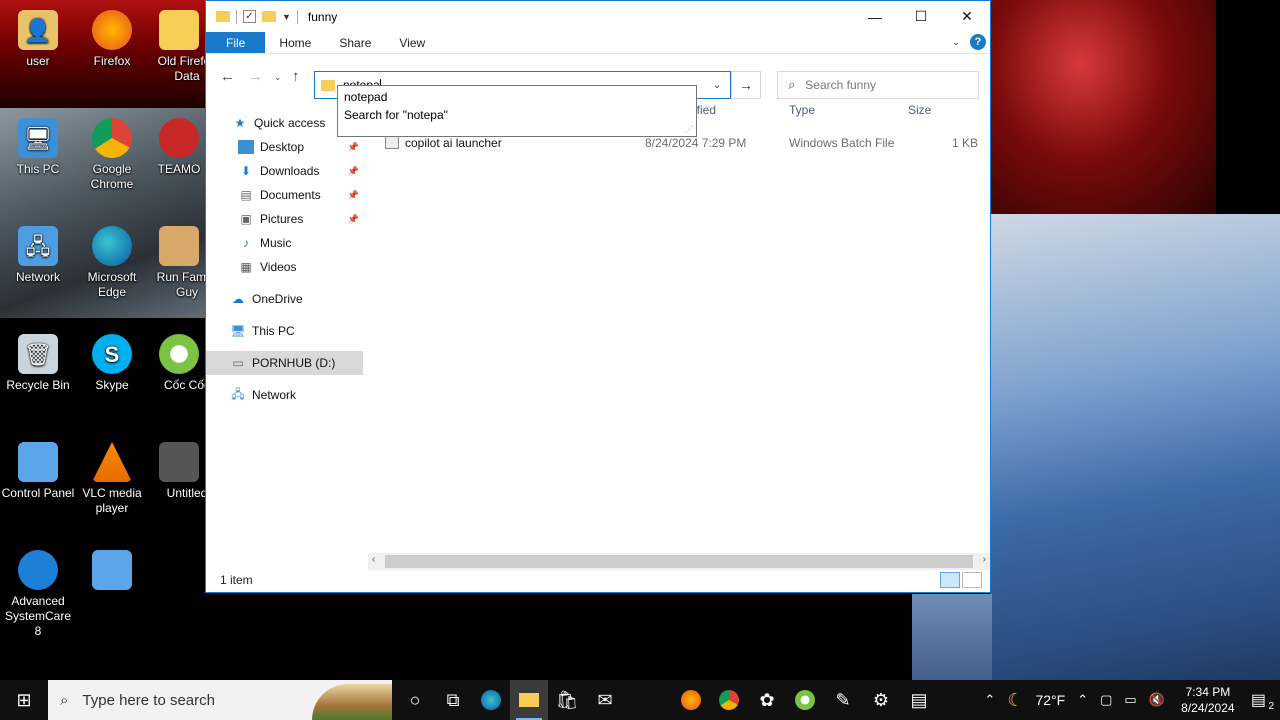 The image size is (1280, 720). Describe the element at coordinates (182, 284) in the screenshot. I see `desktop-icon-label: Run Family Guy` at that location.